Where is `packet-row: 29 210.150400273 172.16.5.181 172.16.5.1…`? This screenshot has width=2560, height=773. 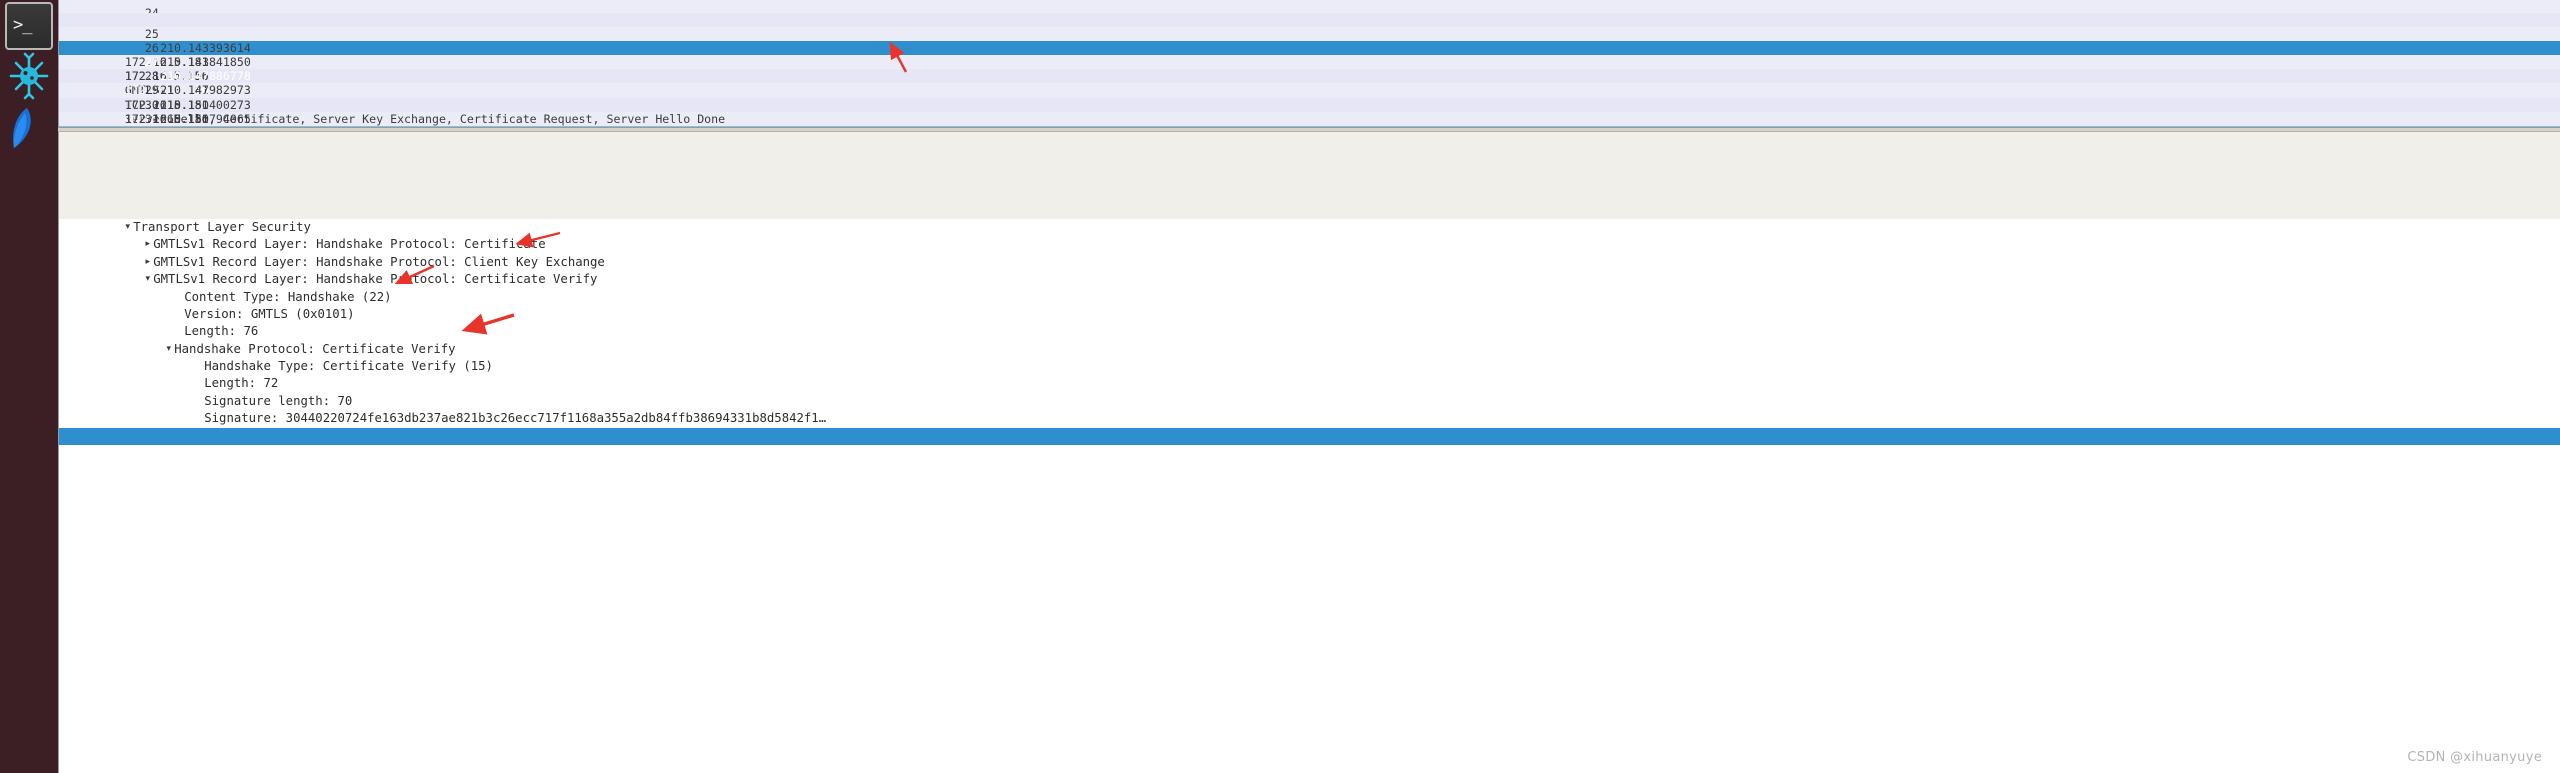 packet-row: 29 210.150400273 172.16.5.181 172.16.5.1… is located at coordinates (1309, 98).